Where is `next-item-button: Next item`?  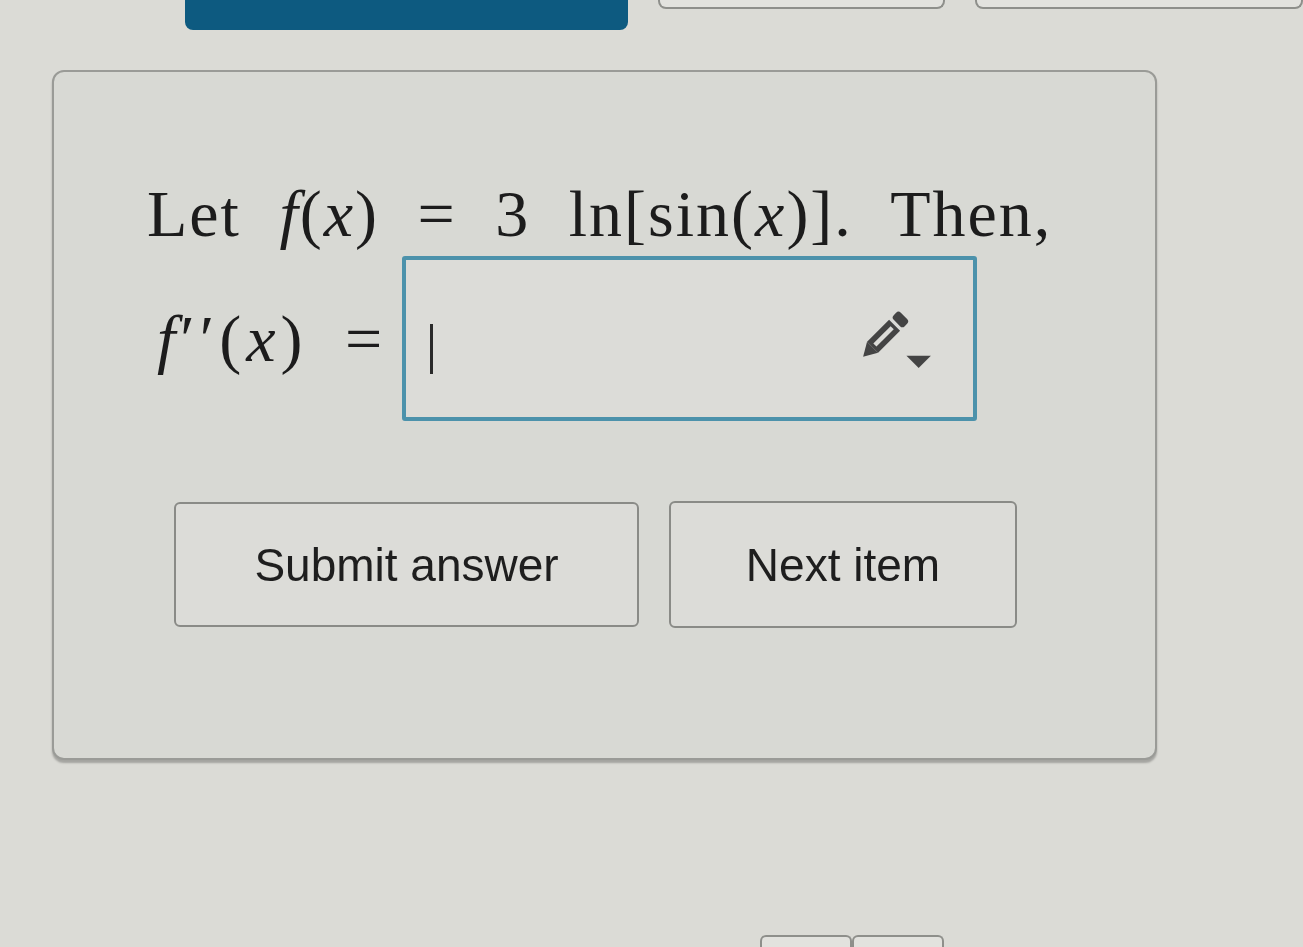 next-item-button: Next item is located at coordinates (843, 564).